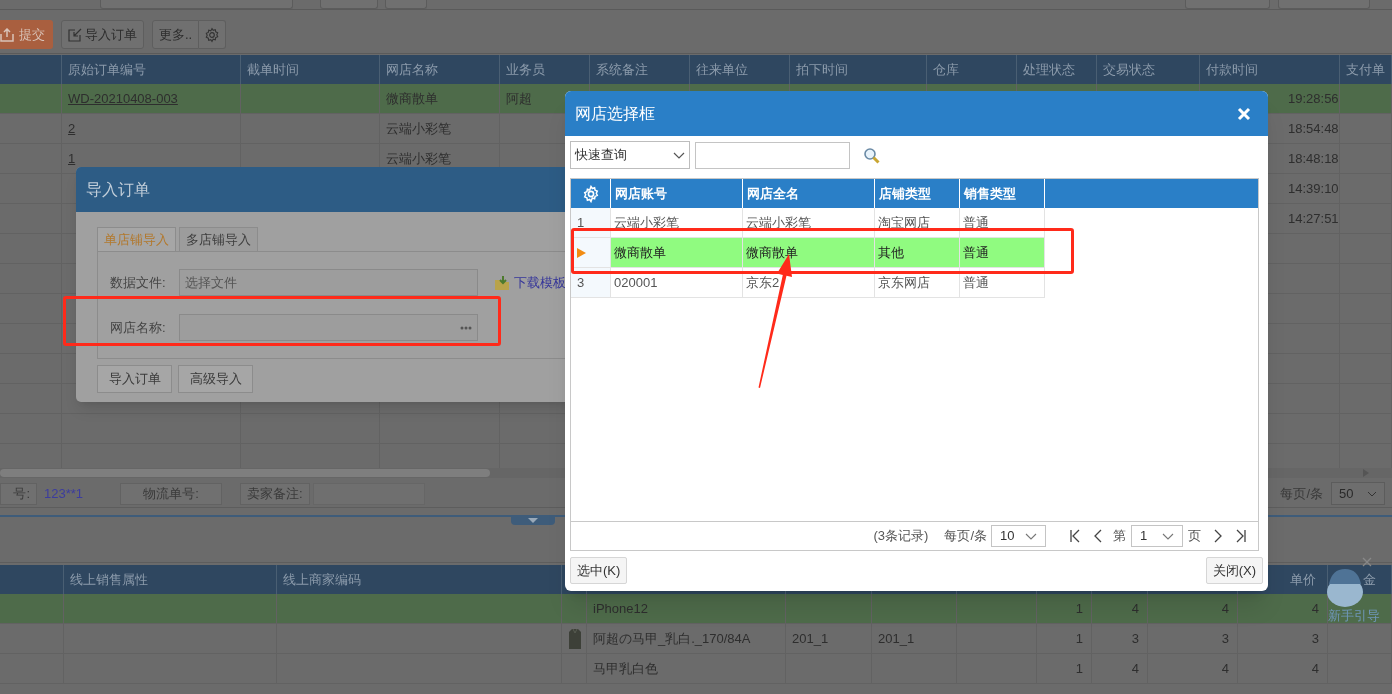  What do you see at coordinates (581, 282) in the screenshot?
I see `row-number: 3` at bounding box center [581, 282].